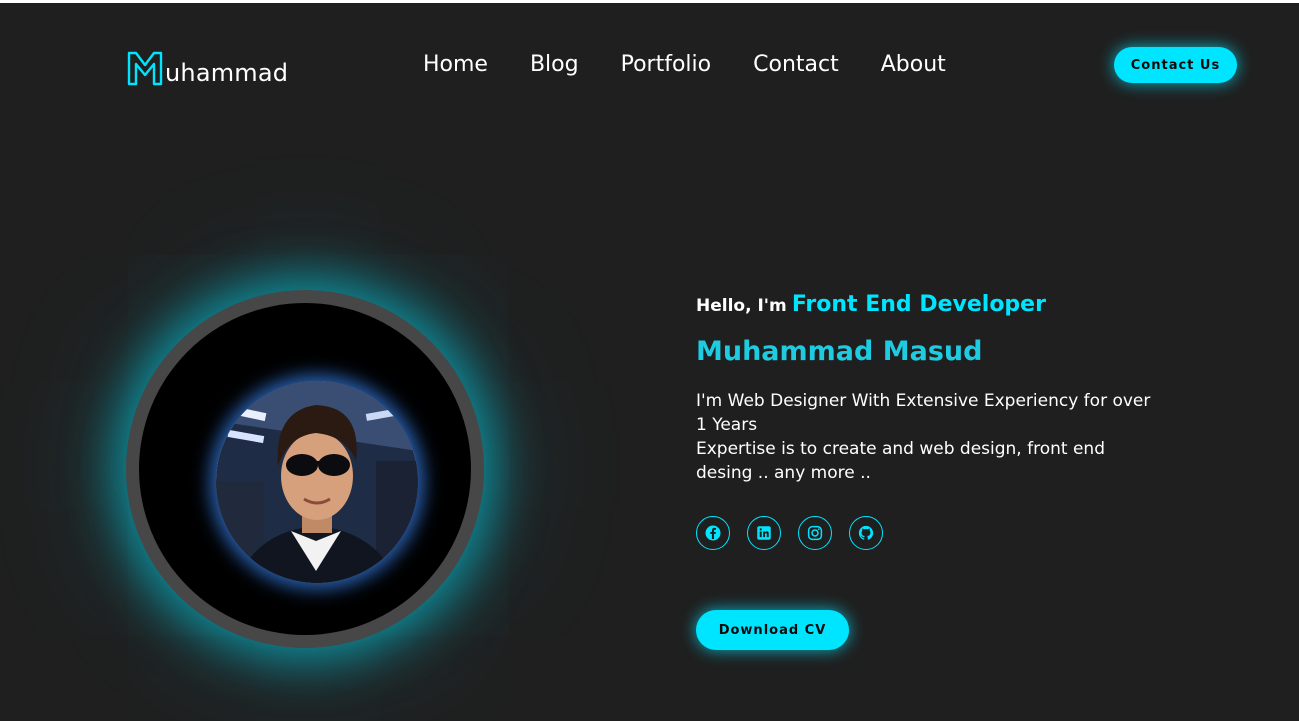 This screenshot has width=1299, height=721. Describe the element at coordinates (554, 65) in the screenshot. I see `nav-blog: Blog` at that location.